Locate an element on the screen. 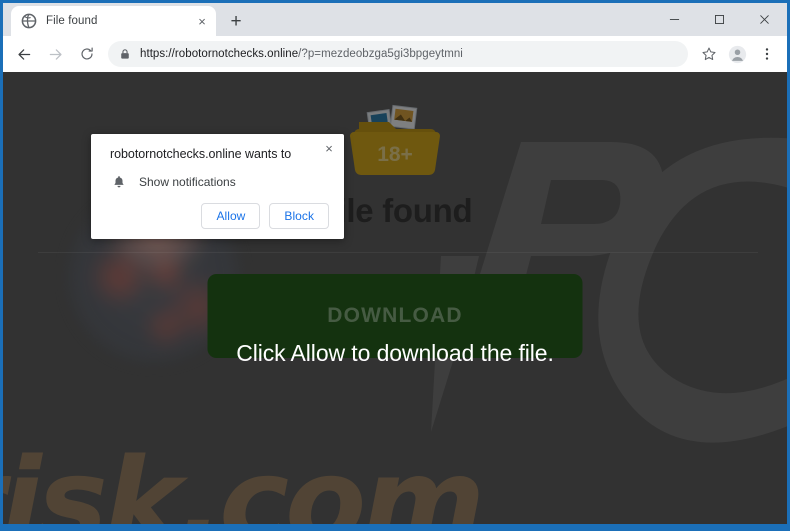 Image resolution: width=790 pixels, height=531 pixels. star-icon is located at coordinates (708, 54).